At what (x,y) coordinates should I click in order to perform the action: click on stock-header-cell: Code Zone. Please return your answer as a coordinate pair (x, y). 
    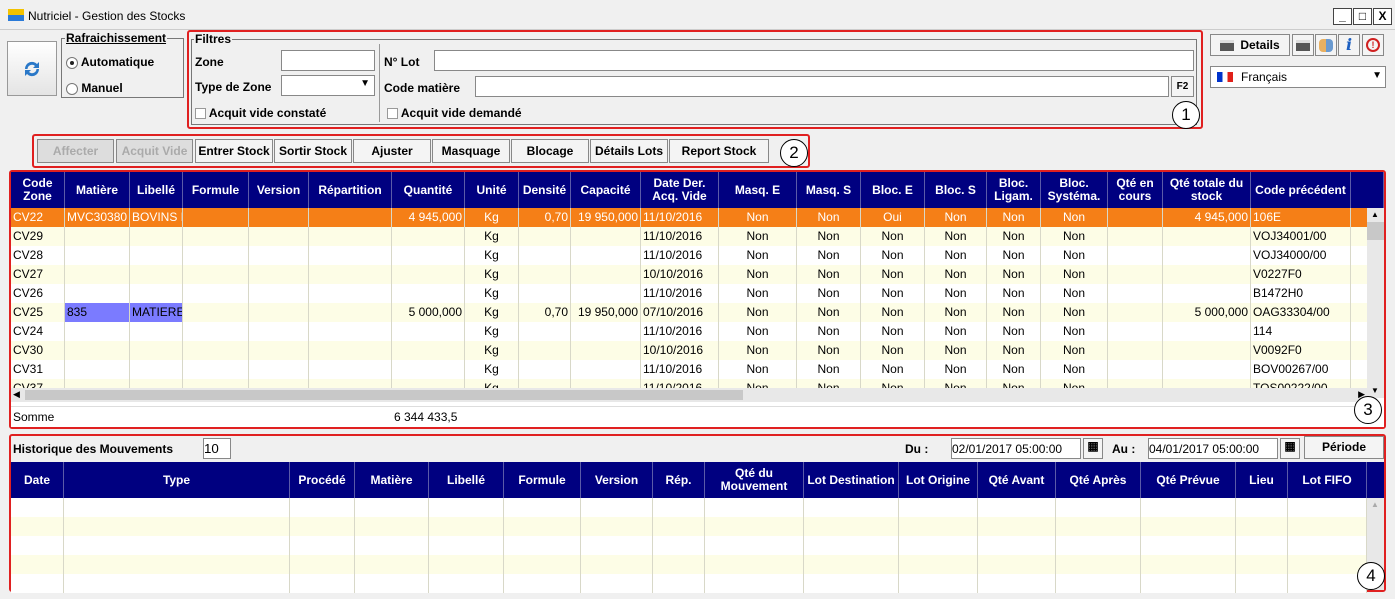
    Looking at the image, I should click on (38, 190).